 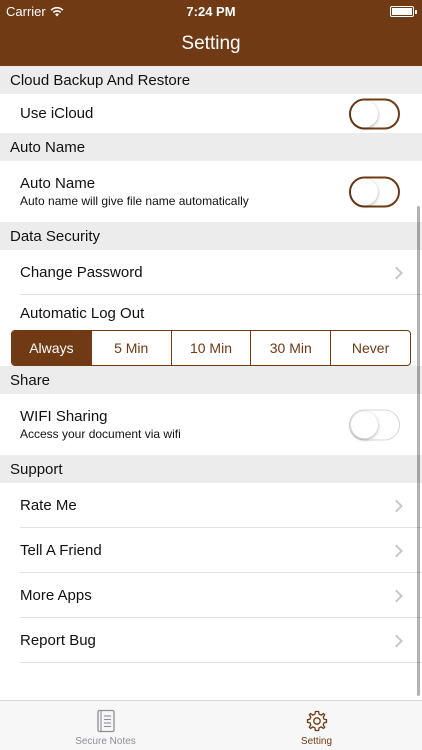 What do you see at coordinates (51, 348) in the screenshot?
I see `logout-option-always: Always` at bounding box center [51, 348].